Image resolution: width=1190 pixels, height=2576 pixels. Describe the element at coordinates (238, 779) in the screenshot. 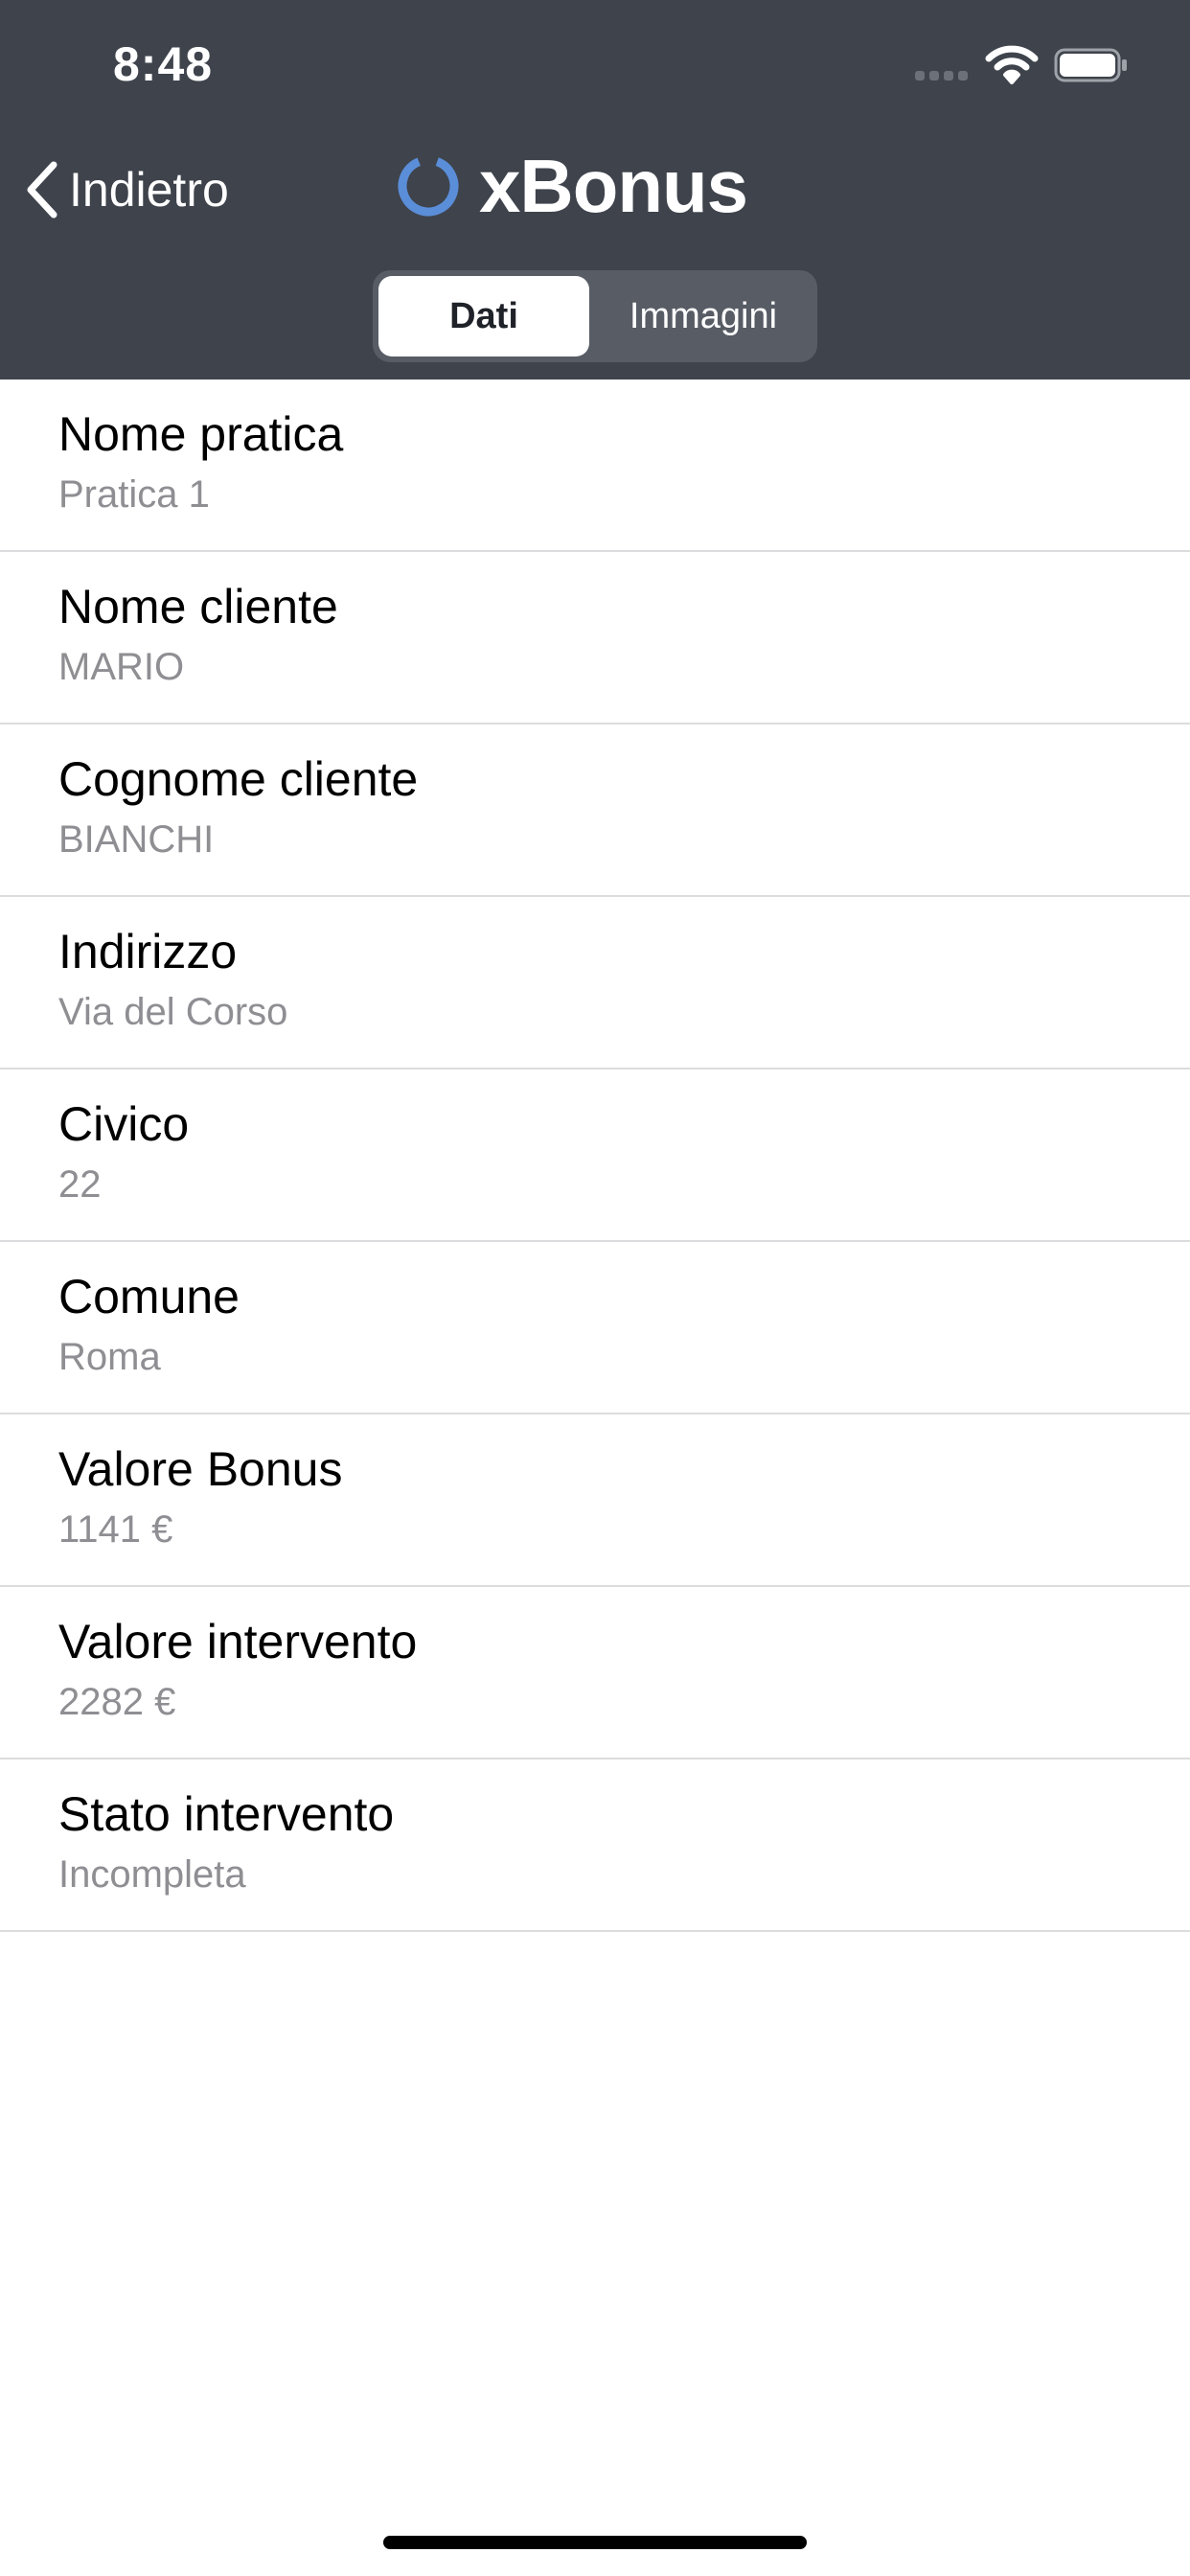

I see `row-label: Cognome cliente` at that location.